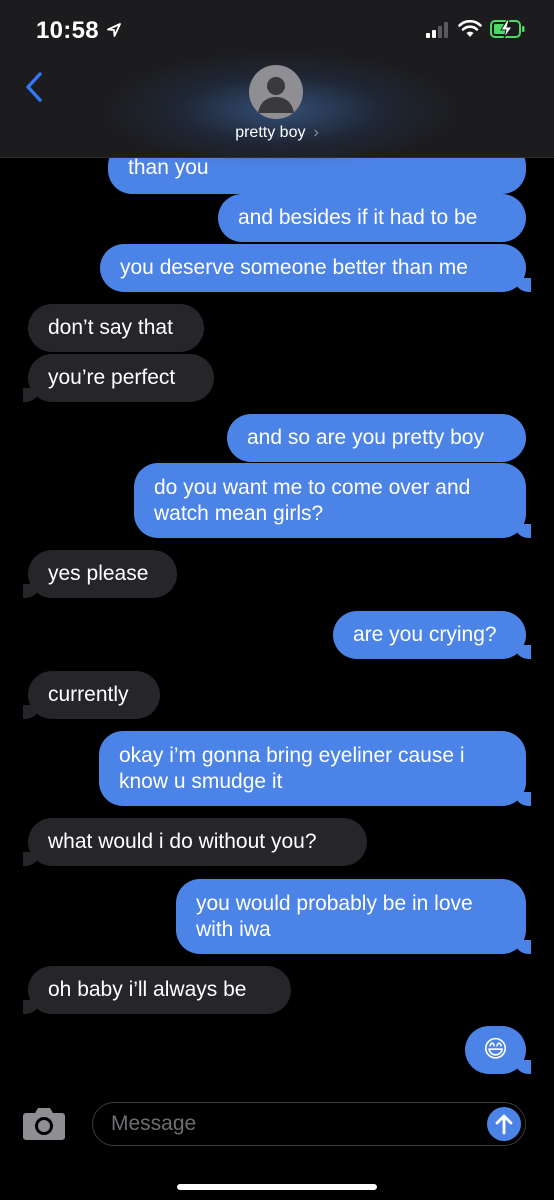 The height and width of the screenshot is (1200, 554). What do you see at coordinates (277, 1187) in the screenshot?
I see `home-indicator` at bounding box center [277, 1187].